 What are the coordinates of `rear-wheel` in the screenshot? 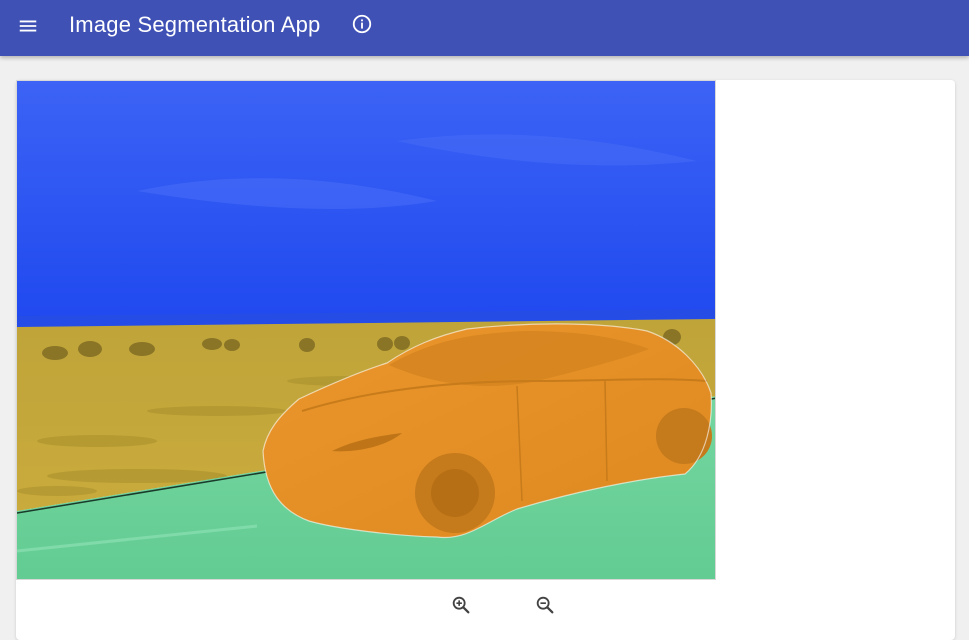 It's located at (684, 436).